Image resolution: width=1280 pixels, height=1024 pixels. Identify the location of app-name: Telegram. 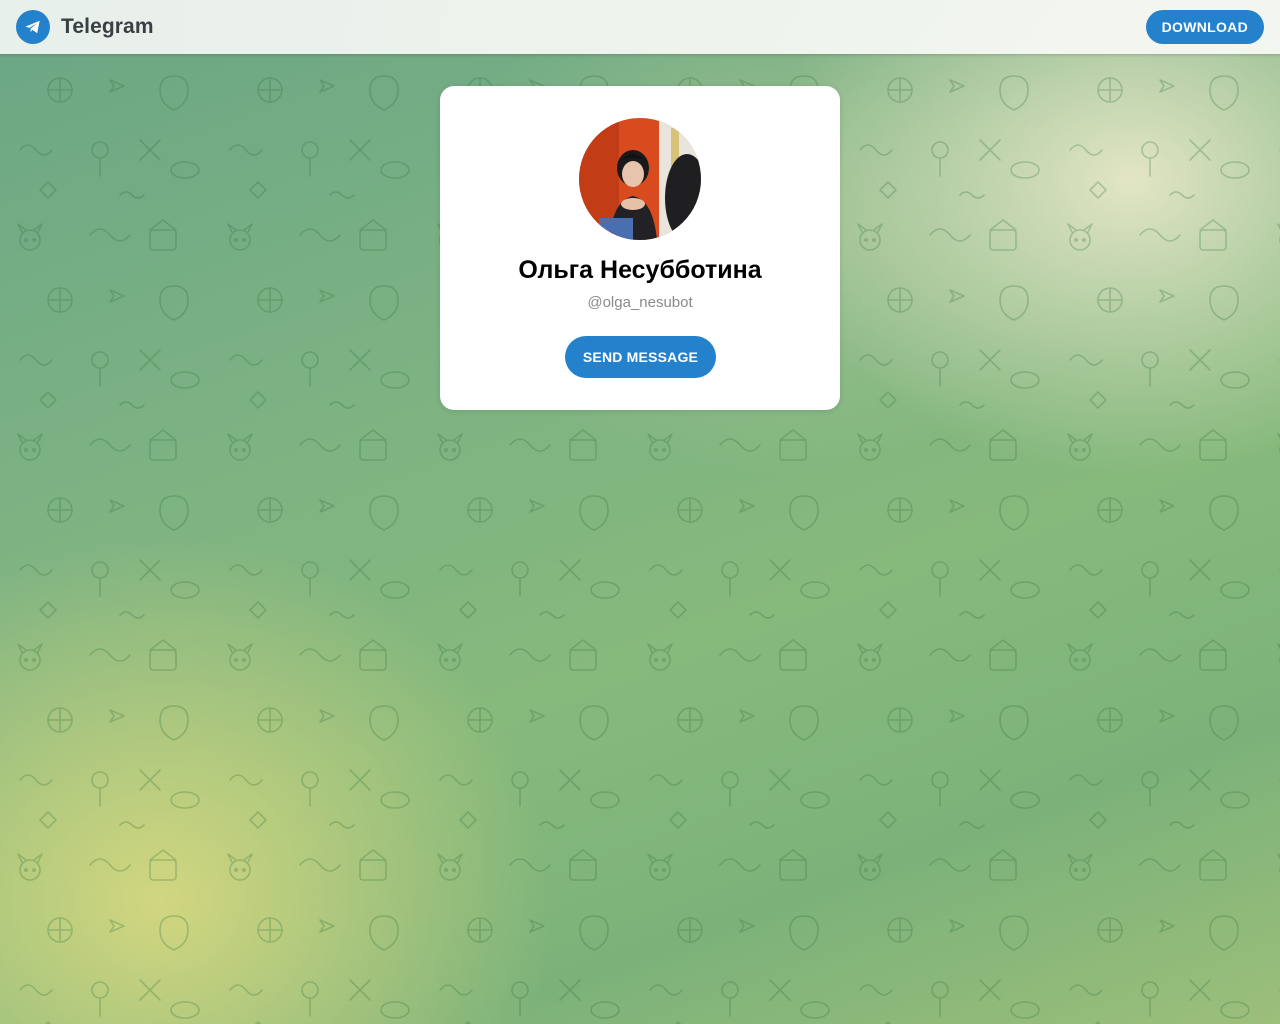
(107, 26).